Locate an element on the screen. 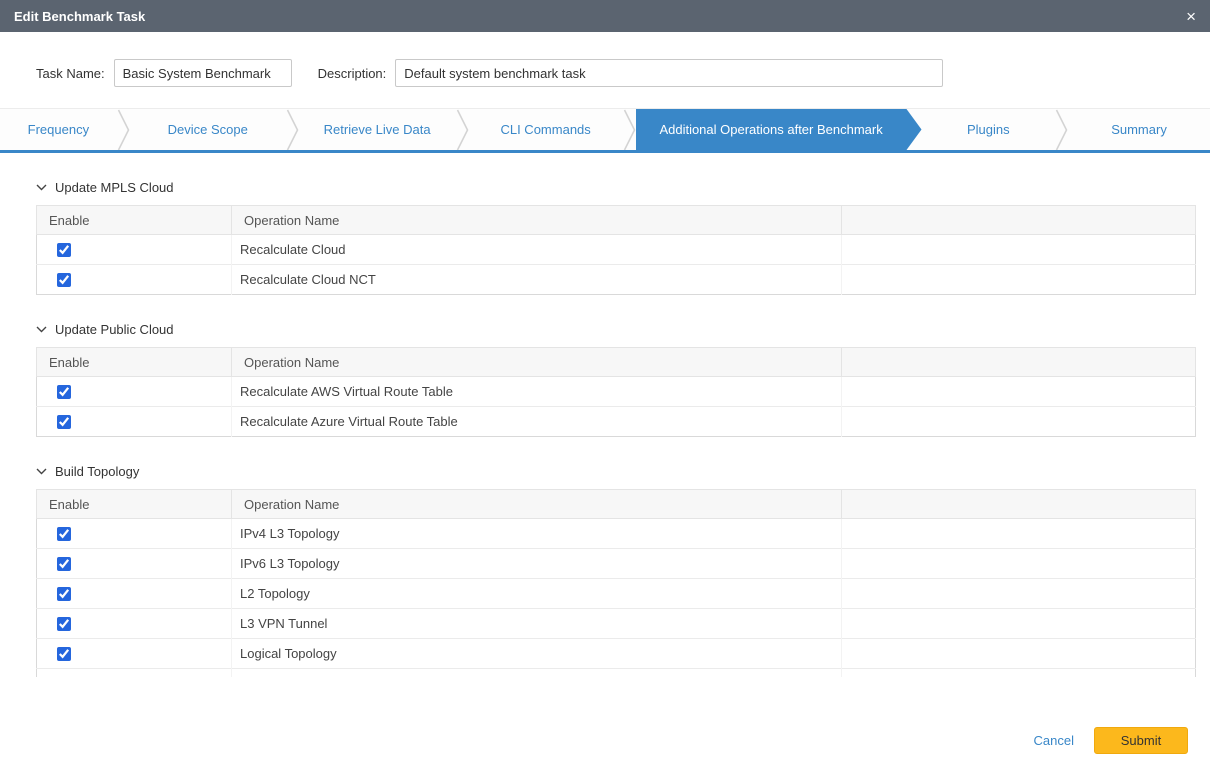  tab-retrieve-live-data: Retrieve Live Data is located at coordinates (377, 129).